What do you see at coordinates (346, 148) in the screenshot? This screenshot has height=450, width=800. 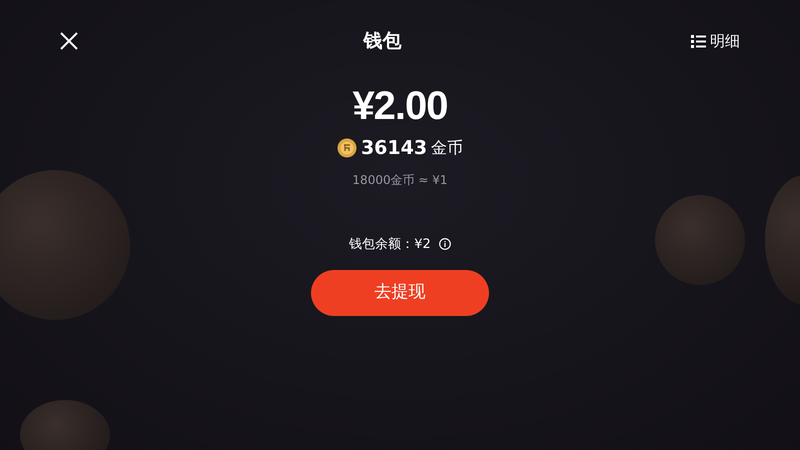 I see `coin-icon` at bounding box center [346, 148].